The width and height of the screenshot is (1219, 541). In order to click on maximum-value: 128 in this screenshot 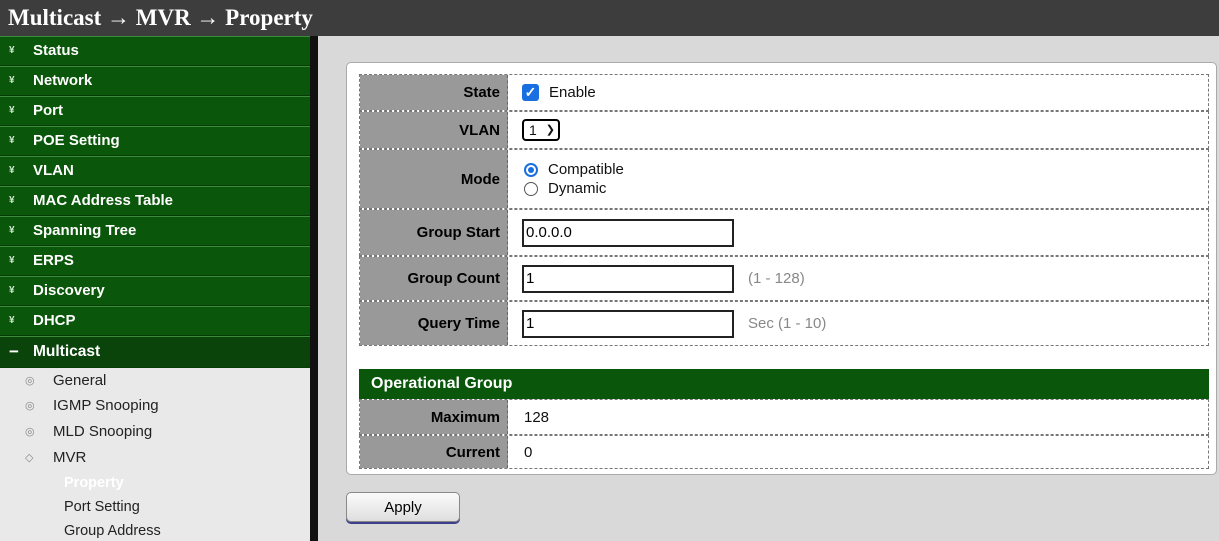, I will do `click(537, 417)`.